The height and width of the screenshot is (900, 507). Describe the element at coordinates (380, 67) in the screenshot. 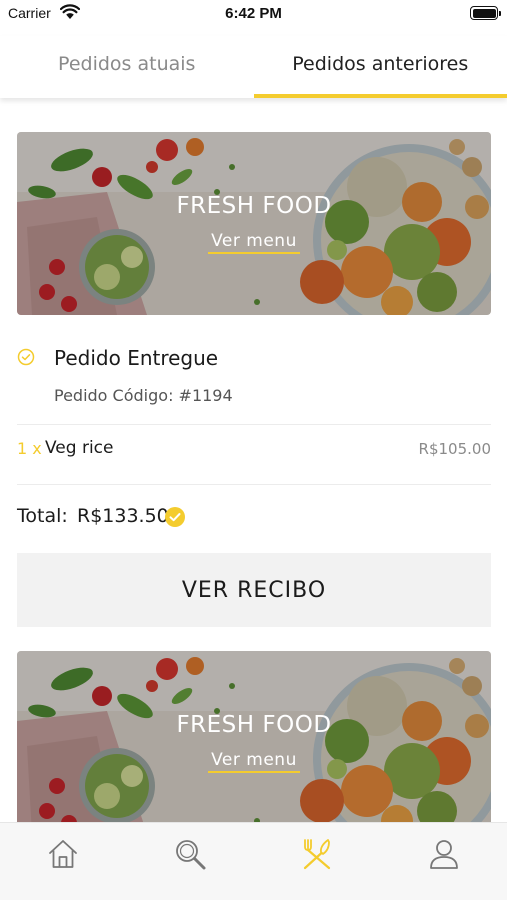

I see `tab-past-orders: Pedidos anteriores` at that location.